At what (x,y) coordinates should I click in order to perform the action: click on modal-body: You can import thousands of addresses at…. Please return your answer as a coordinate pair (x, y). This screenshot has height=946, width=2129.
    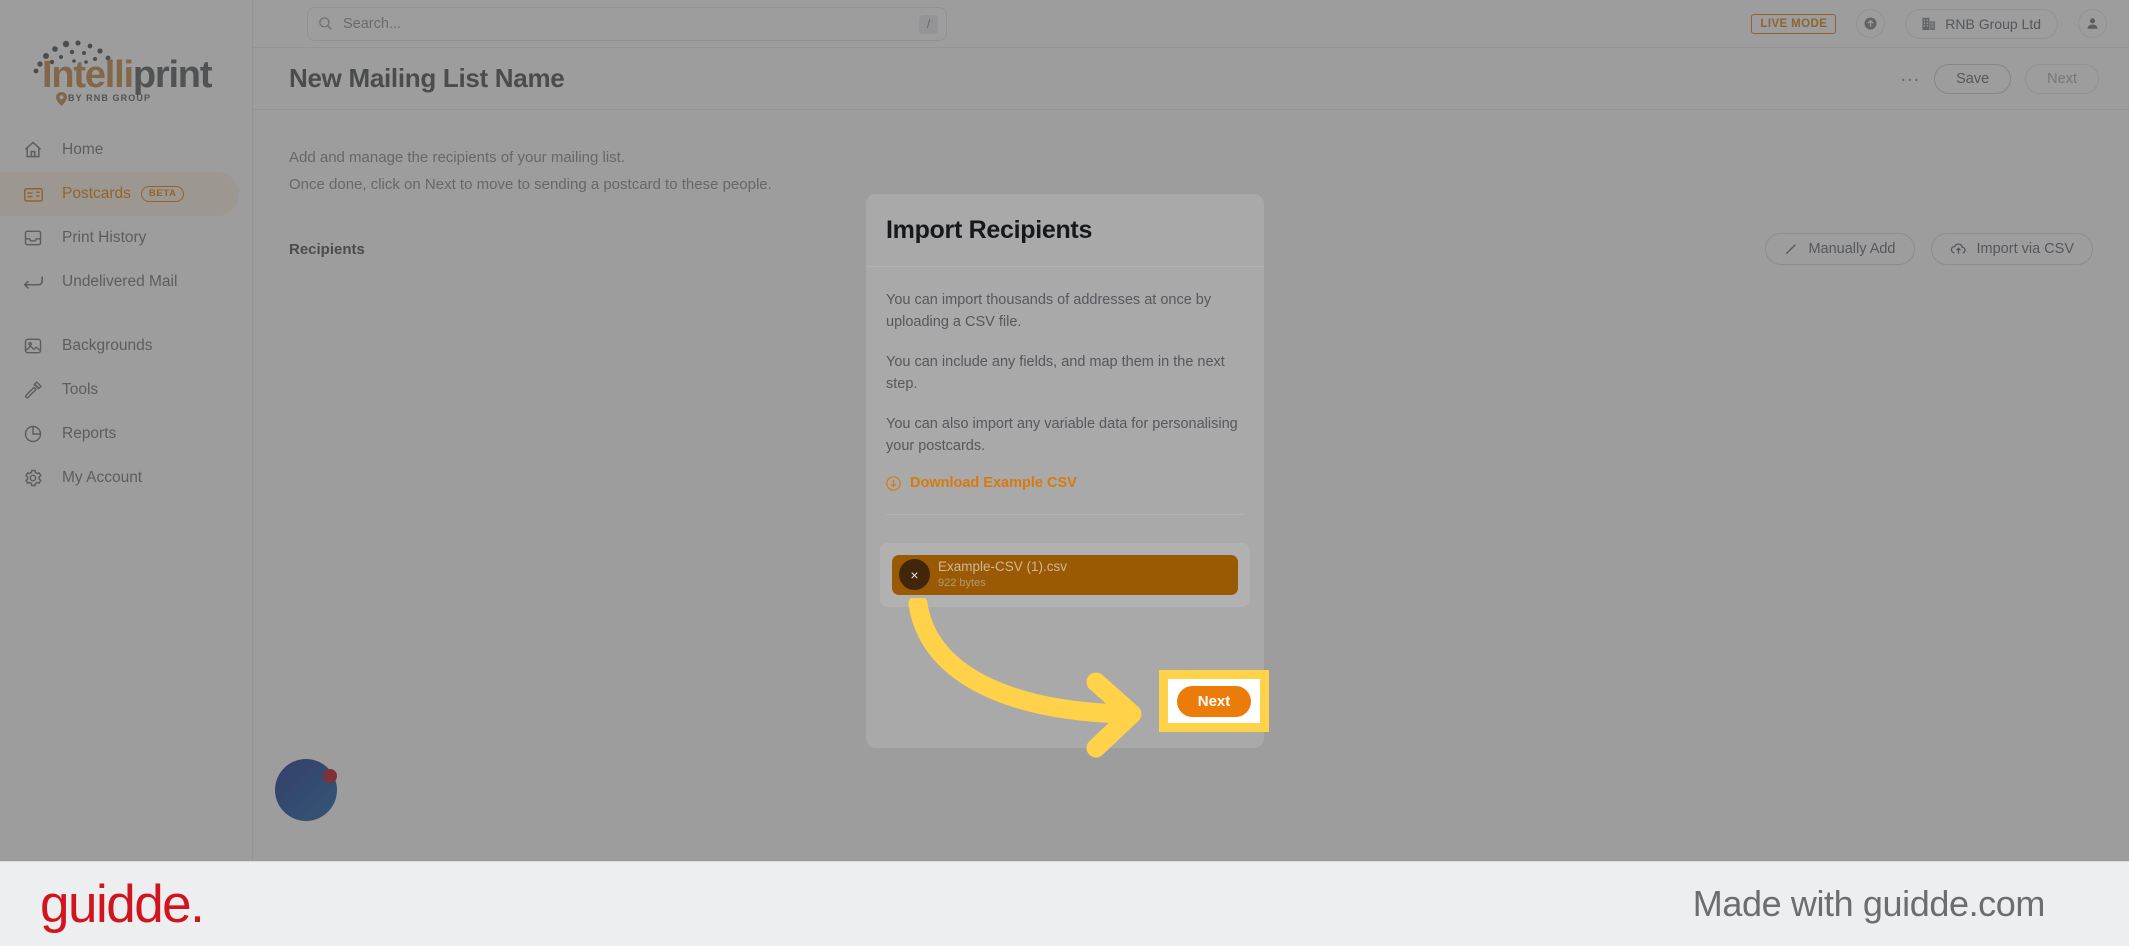
    Looking at the image, I should click on (1065, 391).